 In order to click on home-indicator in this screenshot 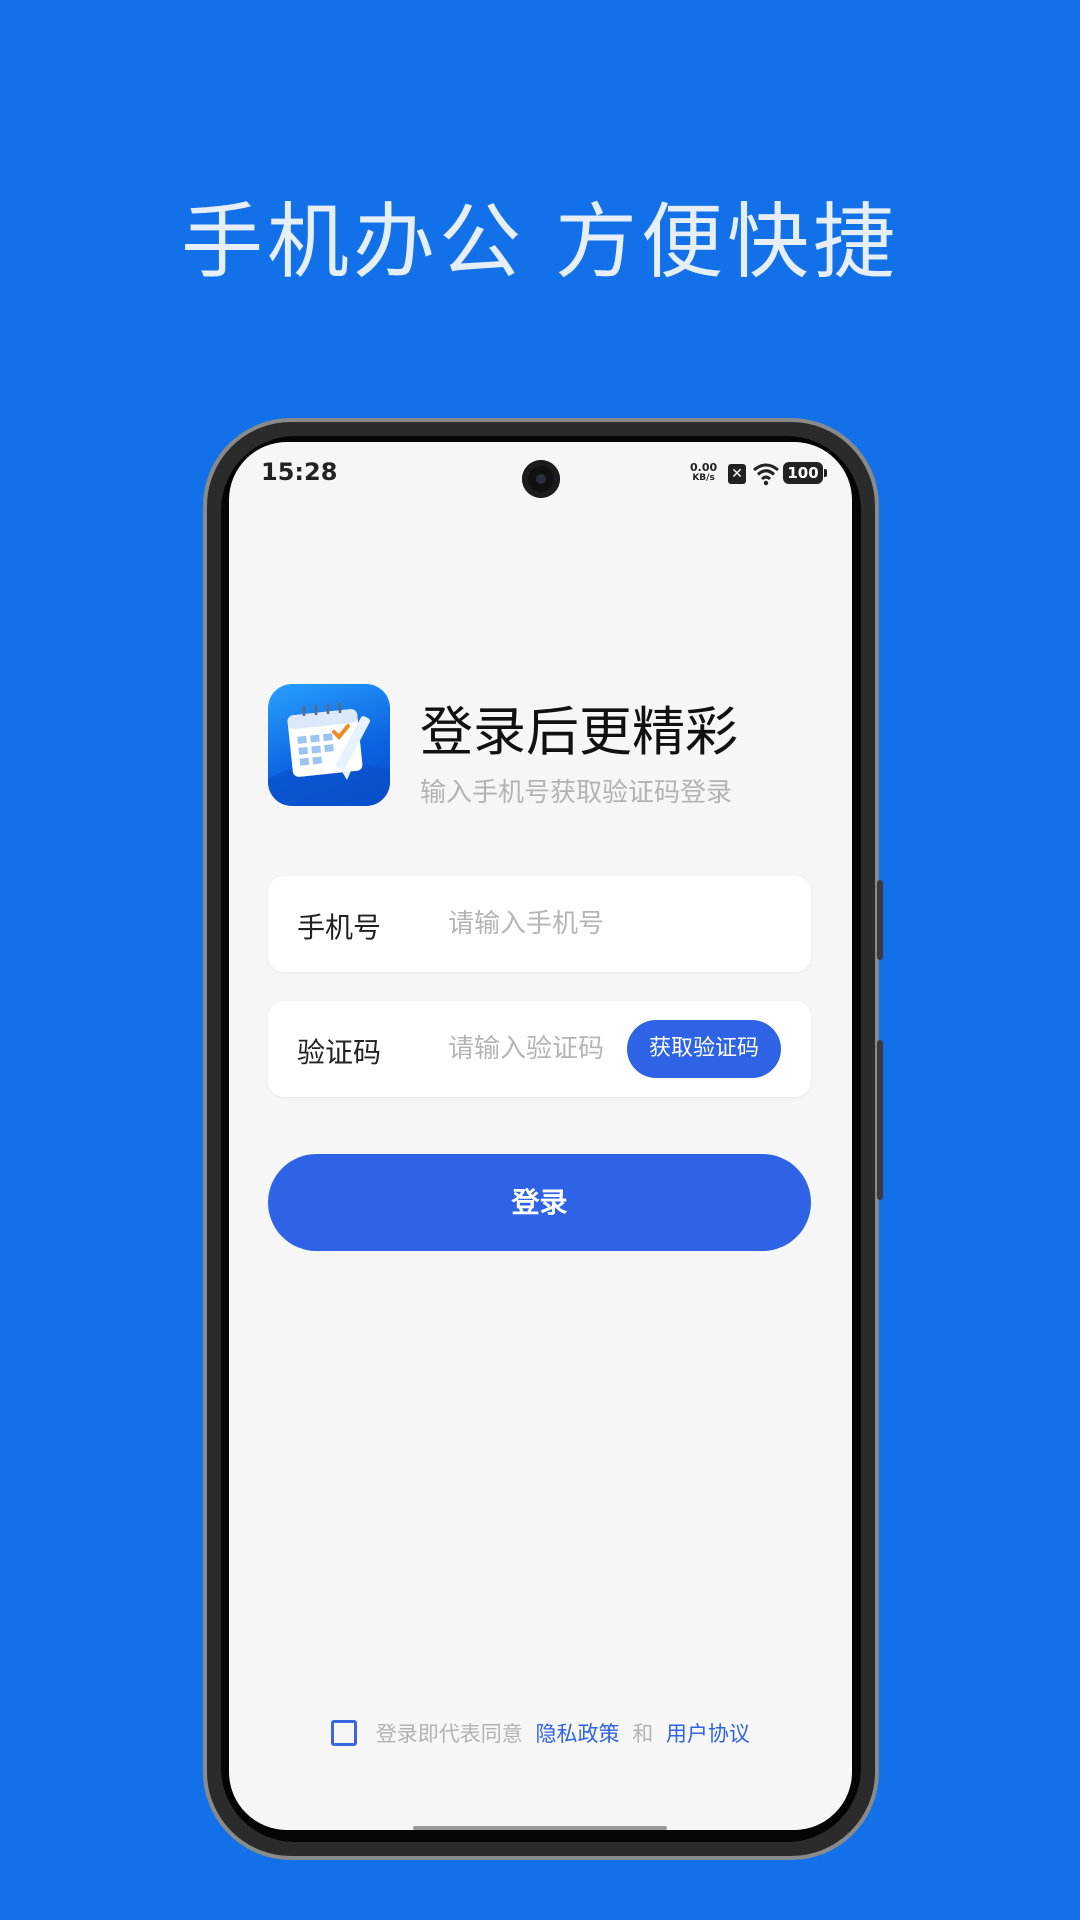, I will do `click(540, 1828)`.